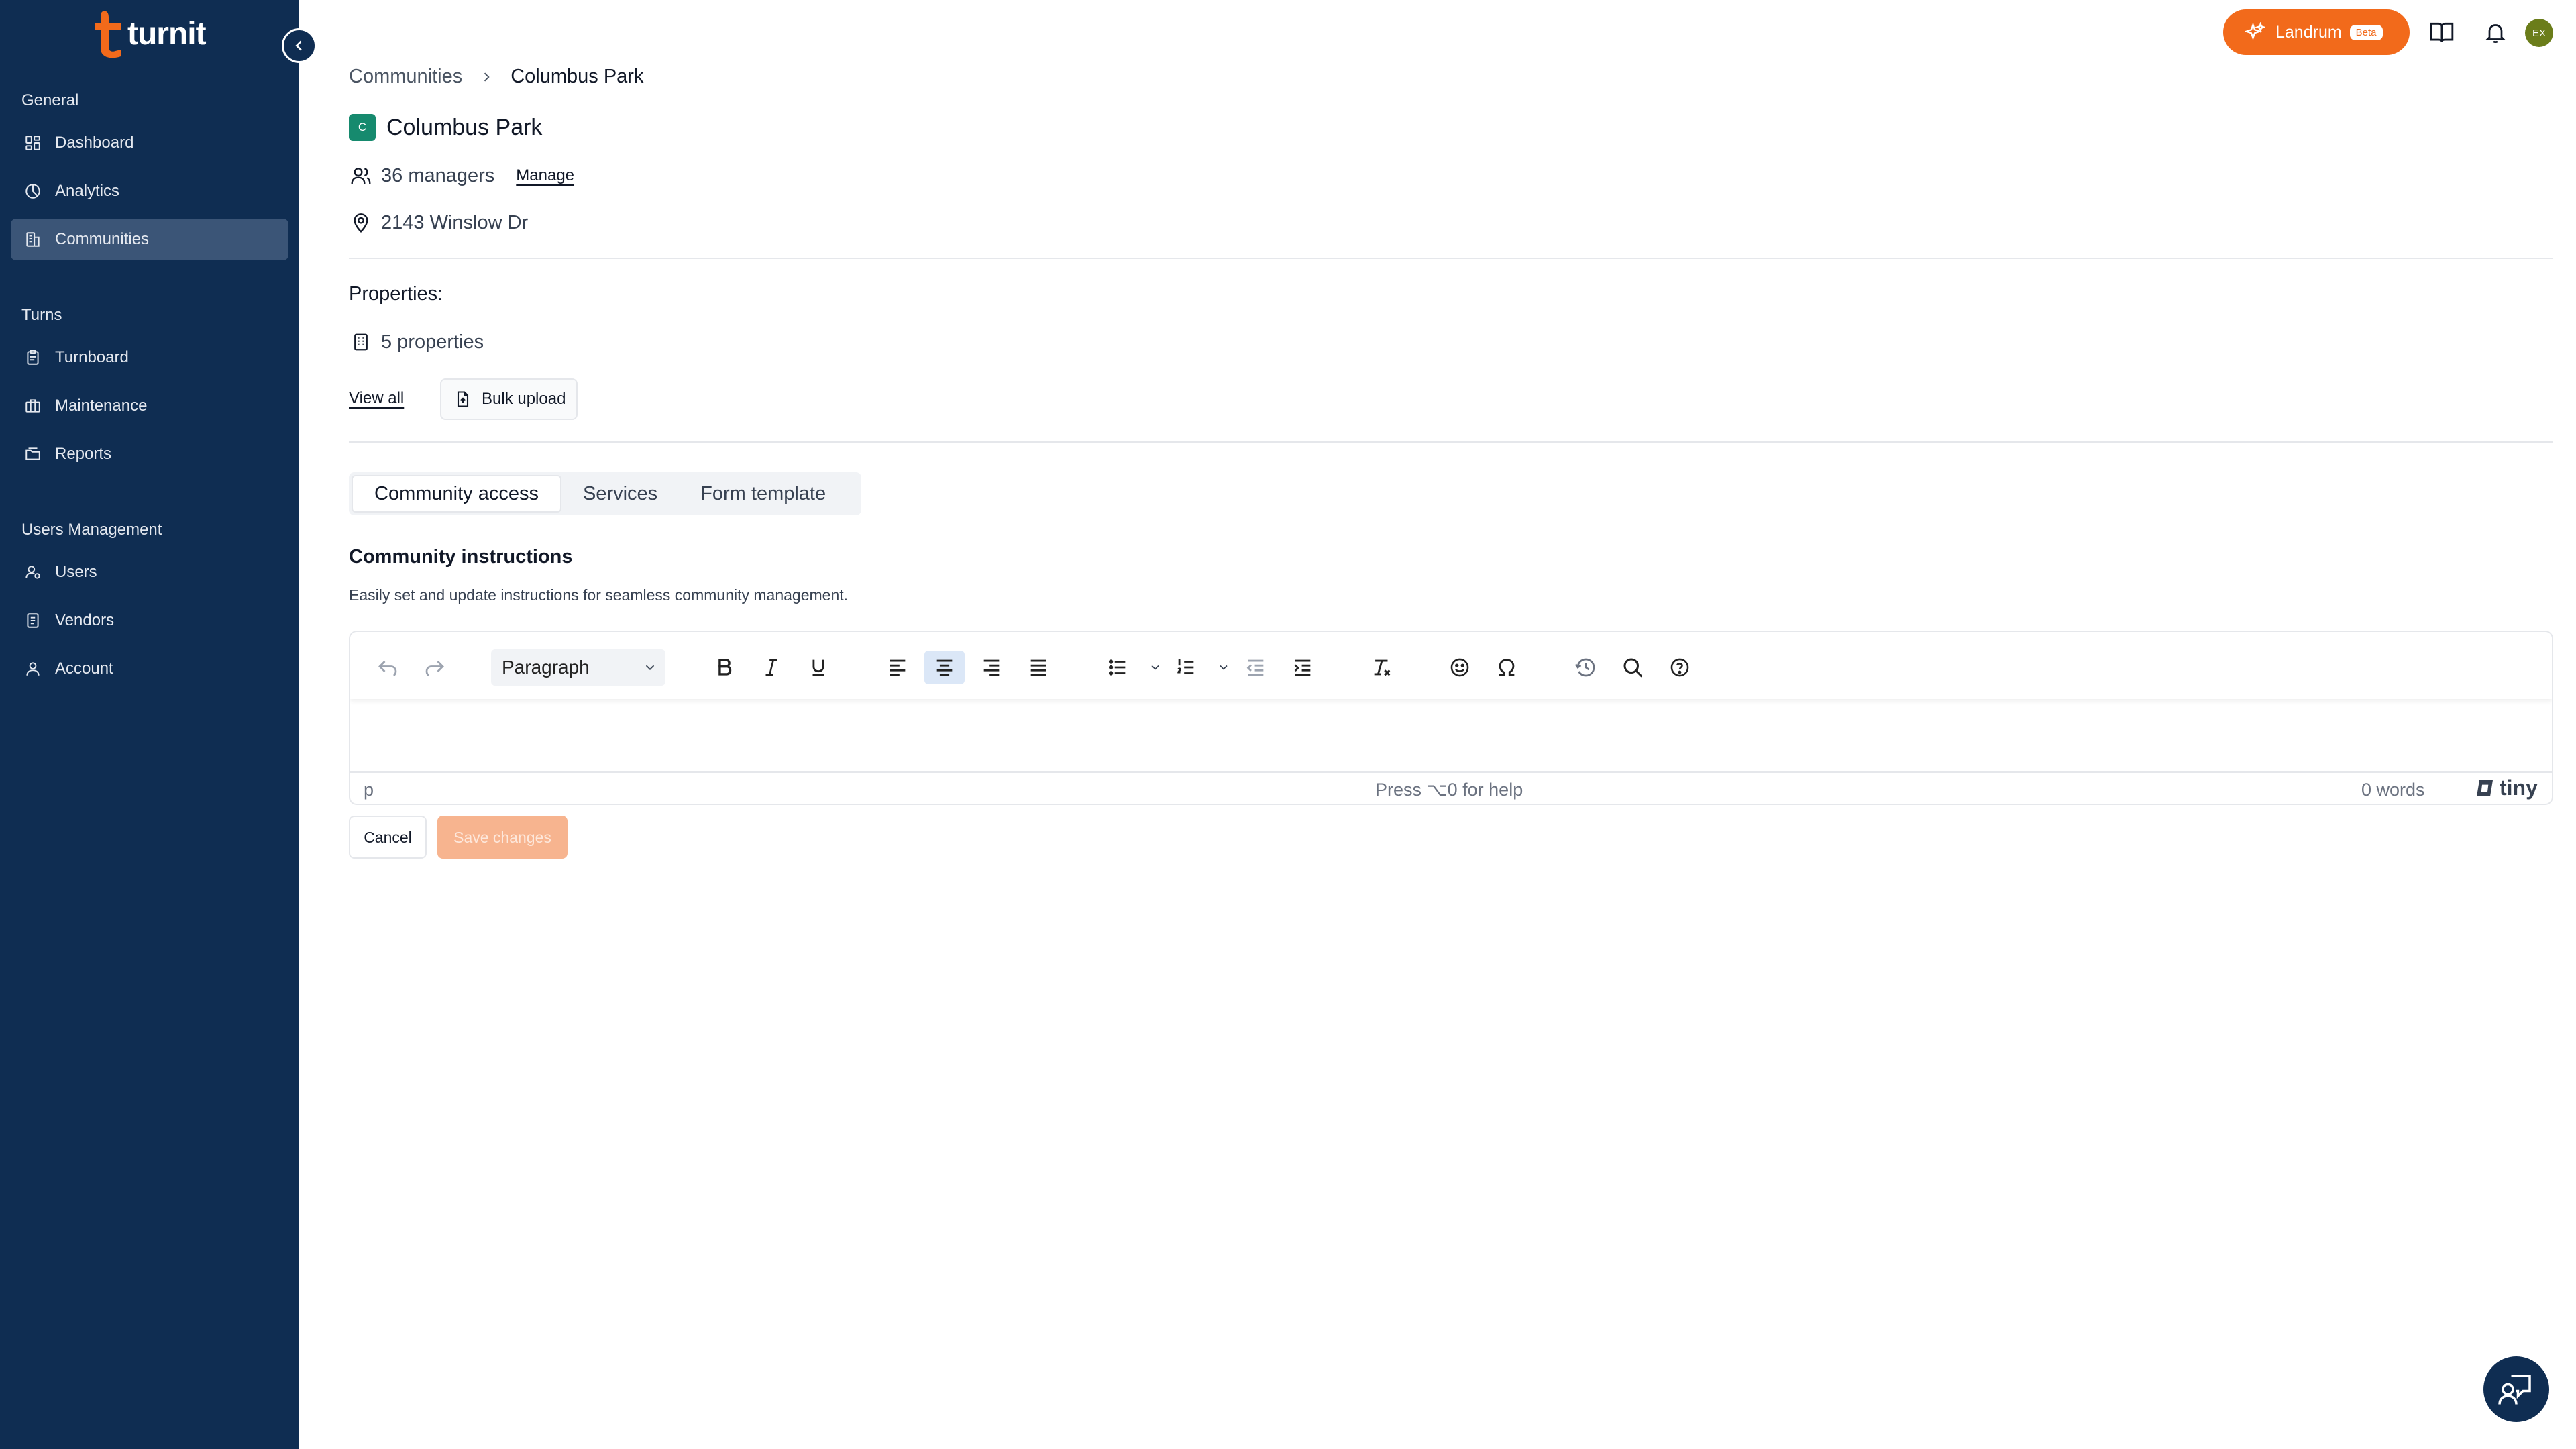 This screenshot has height=1449, width=2576. Describe the element at coordinates (33, 143) in the screenshot. I see `dashboard-icon` at that location.